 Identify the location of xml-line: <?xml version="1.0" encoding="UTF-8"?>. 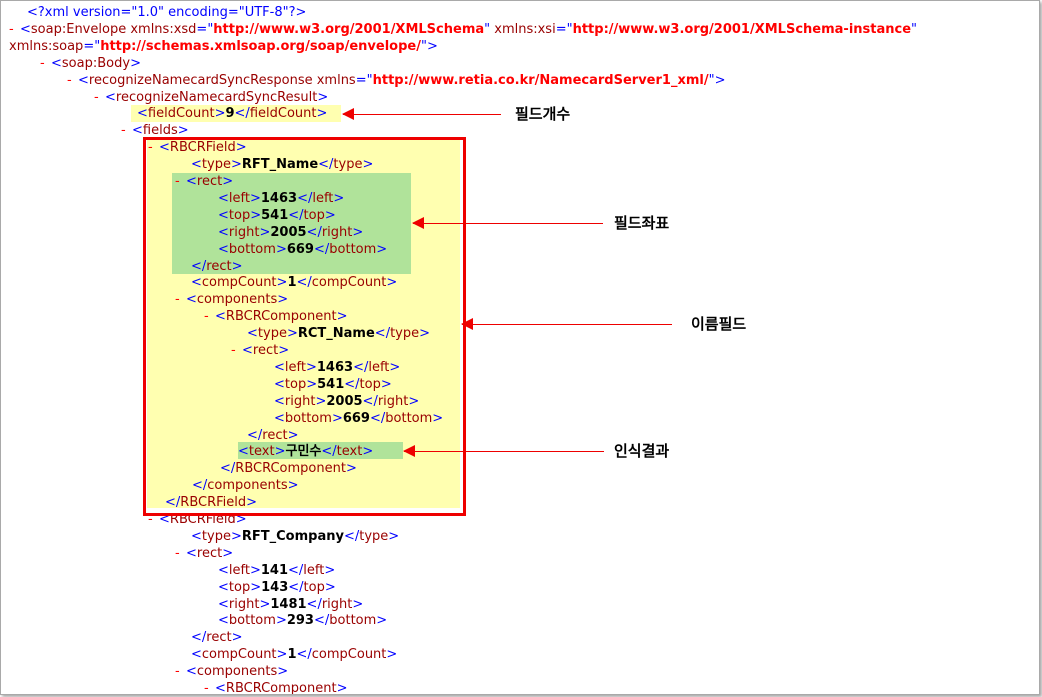
(166, 12).